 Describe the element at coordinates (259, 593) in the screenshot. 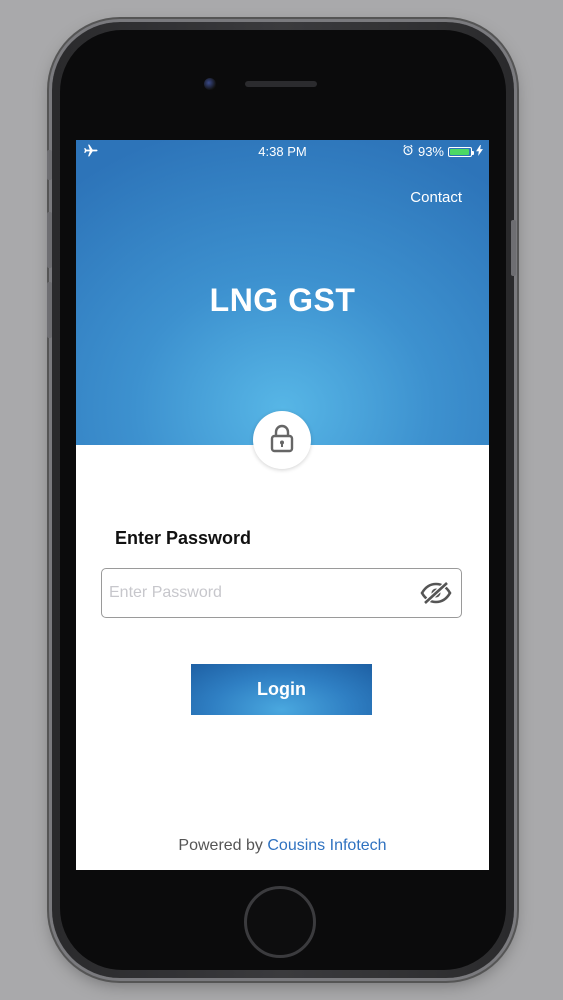

I see `password-input` at that location.